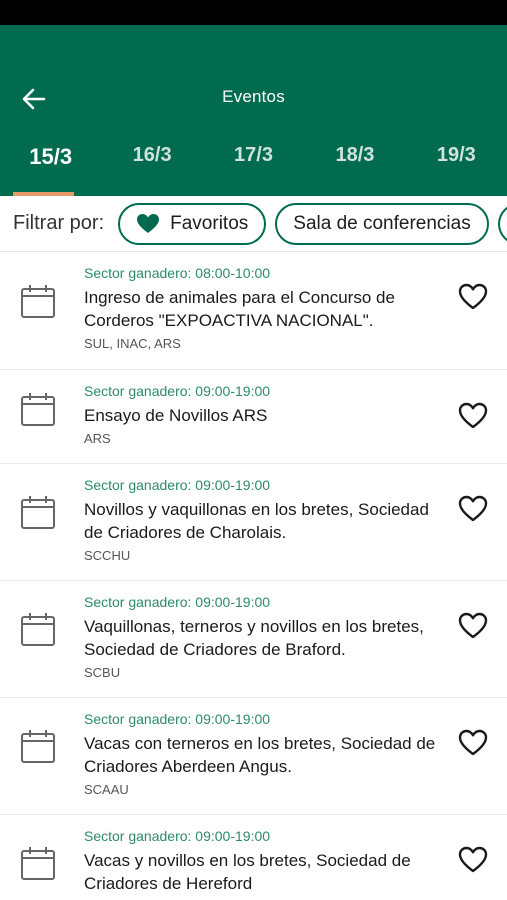  Describe the element at coordinates (253, 155) in the screenshot. I see `tab-label: 17/3` at that location.